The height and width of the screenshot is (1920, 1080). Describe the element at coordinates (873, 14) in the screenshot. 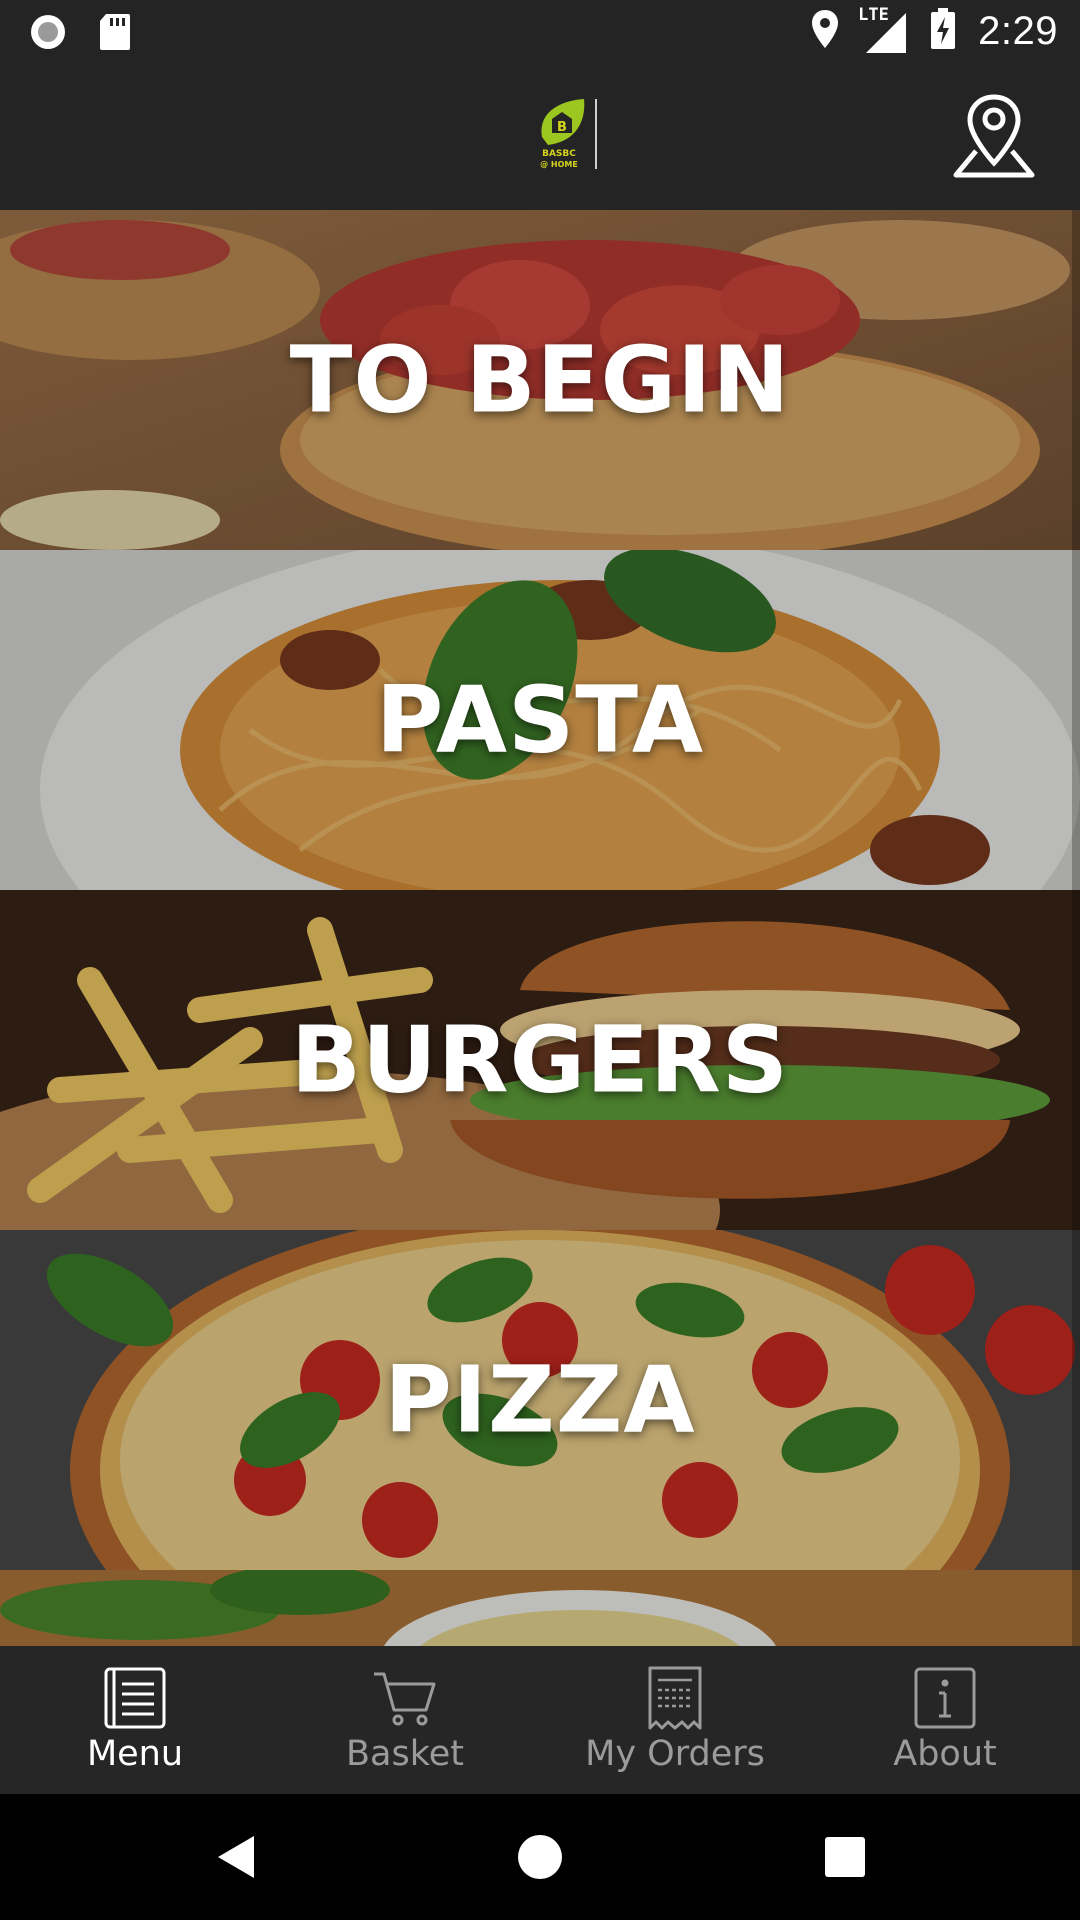

I see `network-type-label: LTE` at that location.